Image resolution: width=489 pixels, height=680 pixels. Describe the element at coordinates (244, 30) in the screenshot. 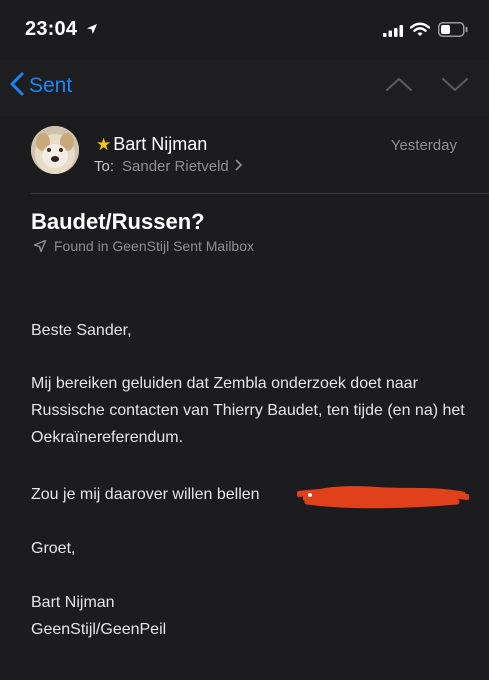

I see `status-bar: 23:04` at that location.